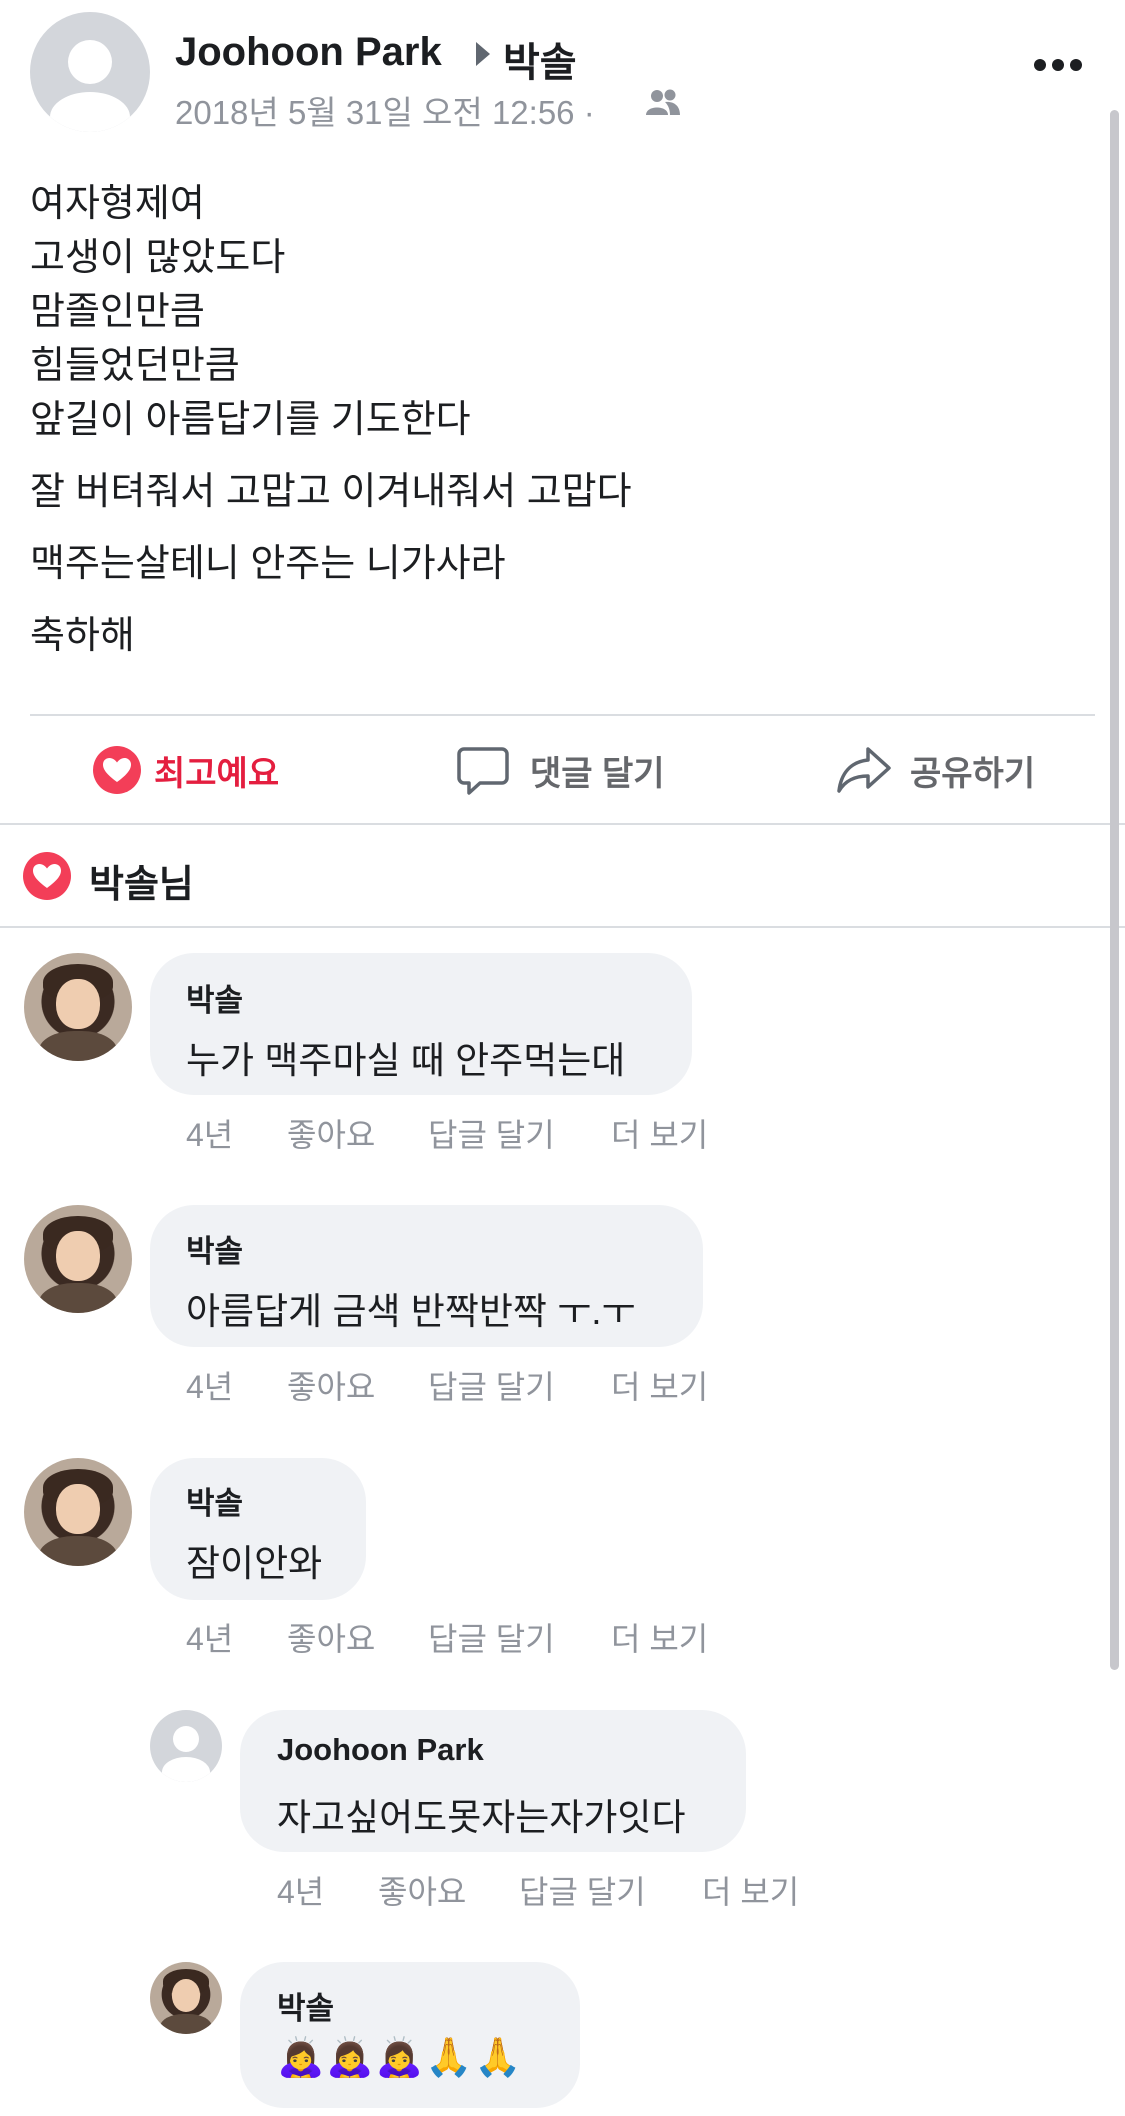  Describe the element at coordinates (864, 770) in the screenshot. I see `share-icon` at that location.